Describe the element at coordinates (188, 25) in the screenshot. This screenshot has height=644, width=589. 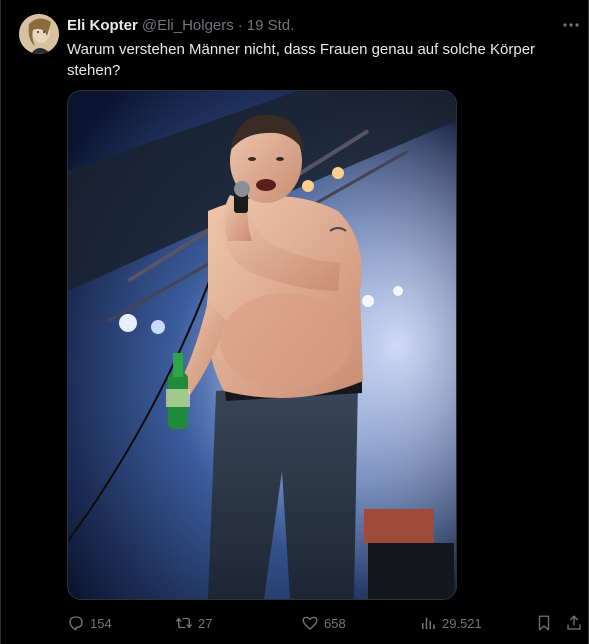
I see `author-handle: @Eli_Holgers` at that location.